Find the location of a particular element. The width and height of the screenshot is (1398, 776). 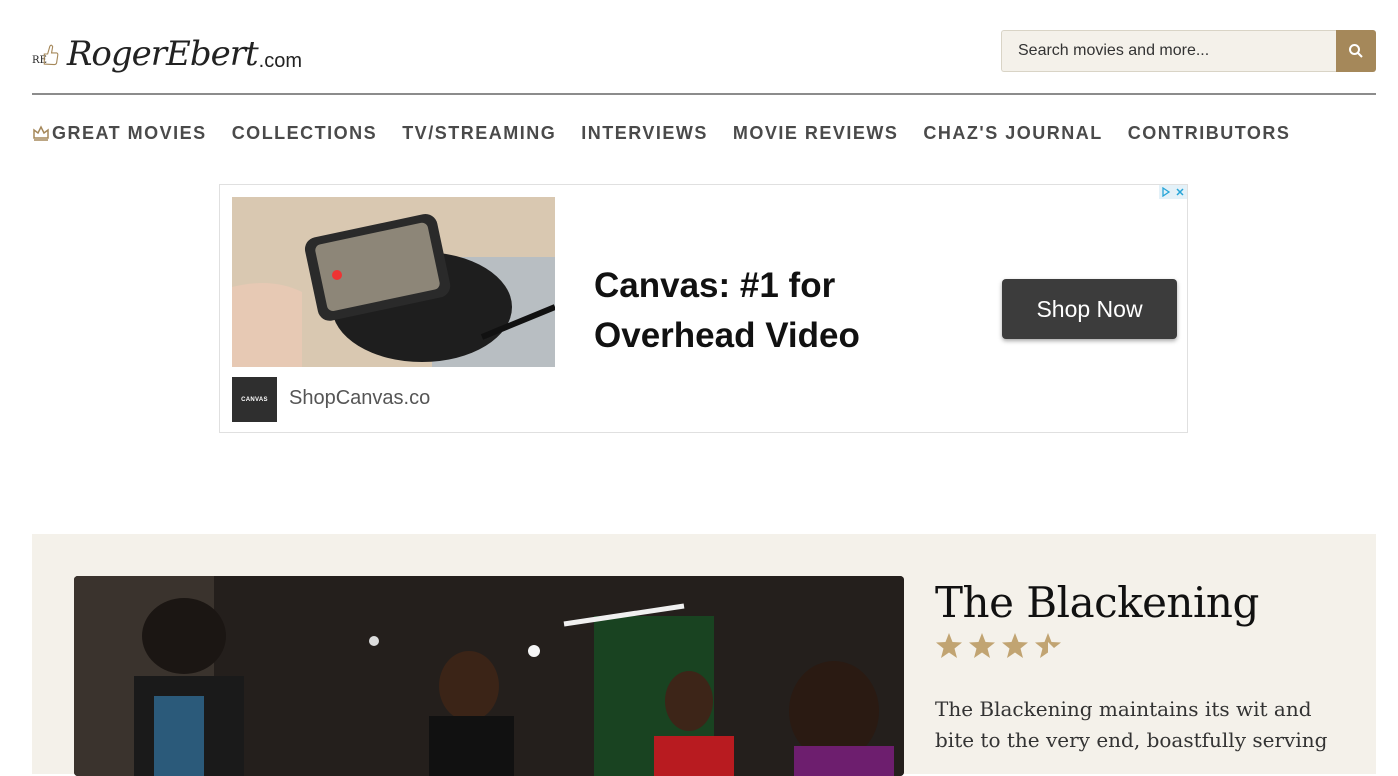

thumbs-up-logo-icon: RE is located at coordinates (45, 55).